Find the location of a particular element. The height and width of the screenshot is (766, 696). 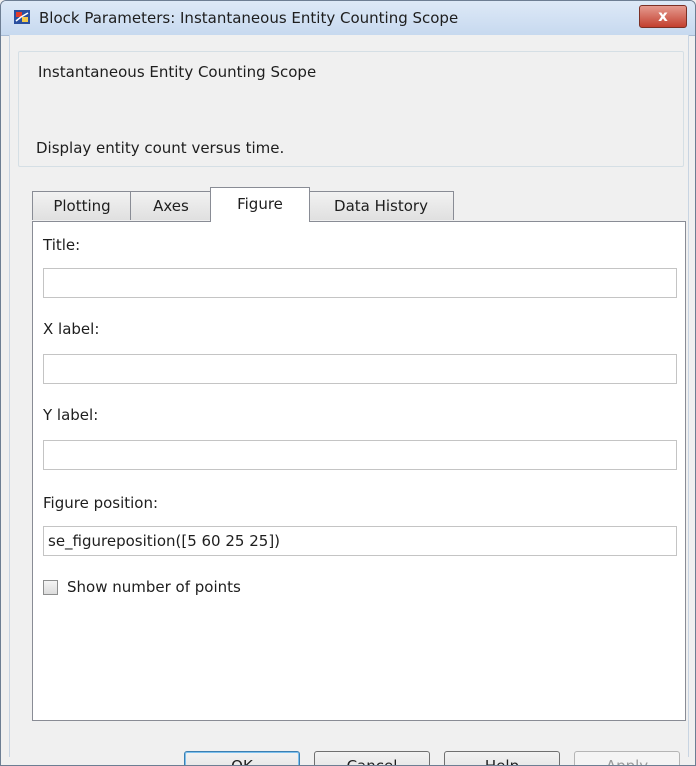

help-button: Help is located at coordinates (502, 758).